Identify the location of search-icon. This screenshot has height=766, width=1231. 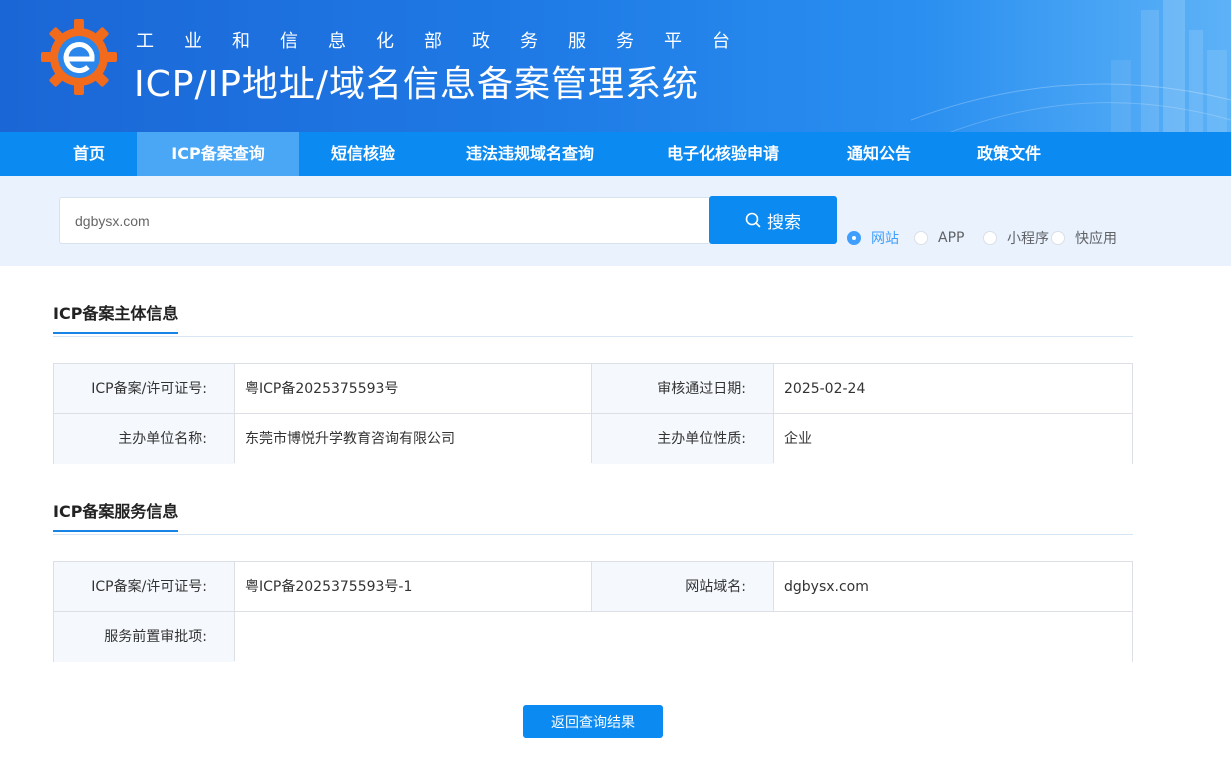
(753, 220).